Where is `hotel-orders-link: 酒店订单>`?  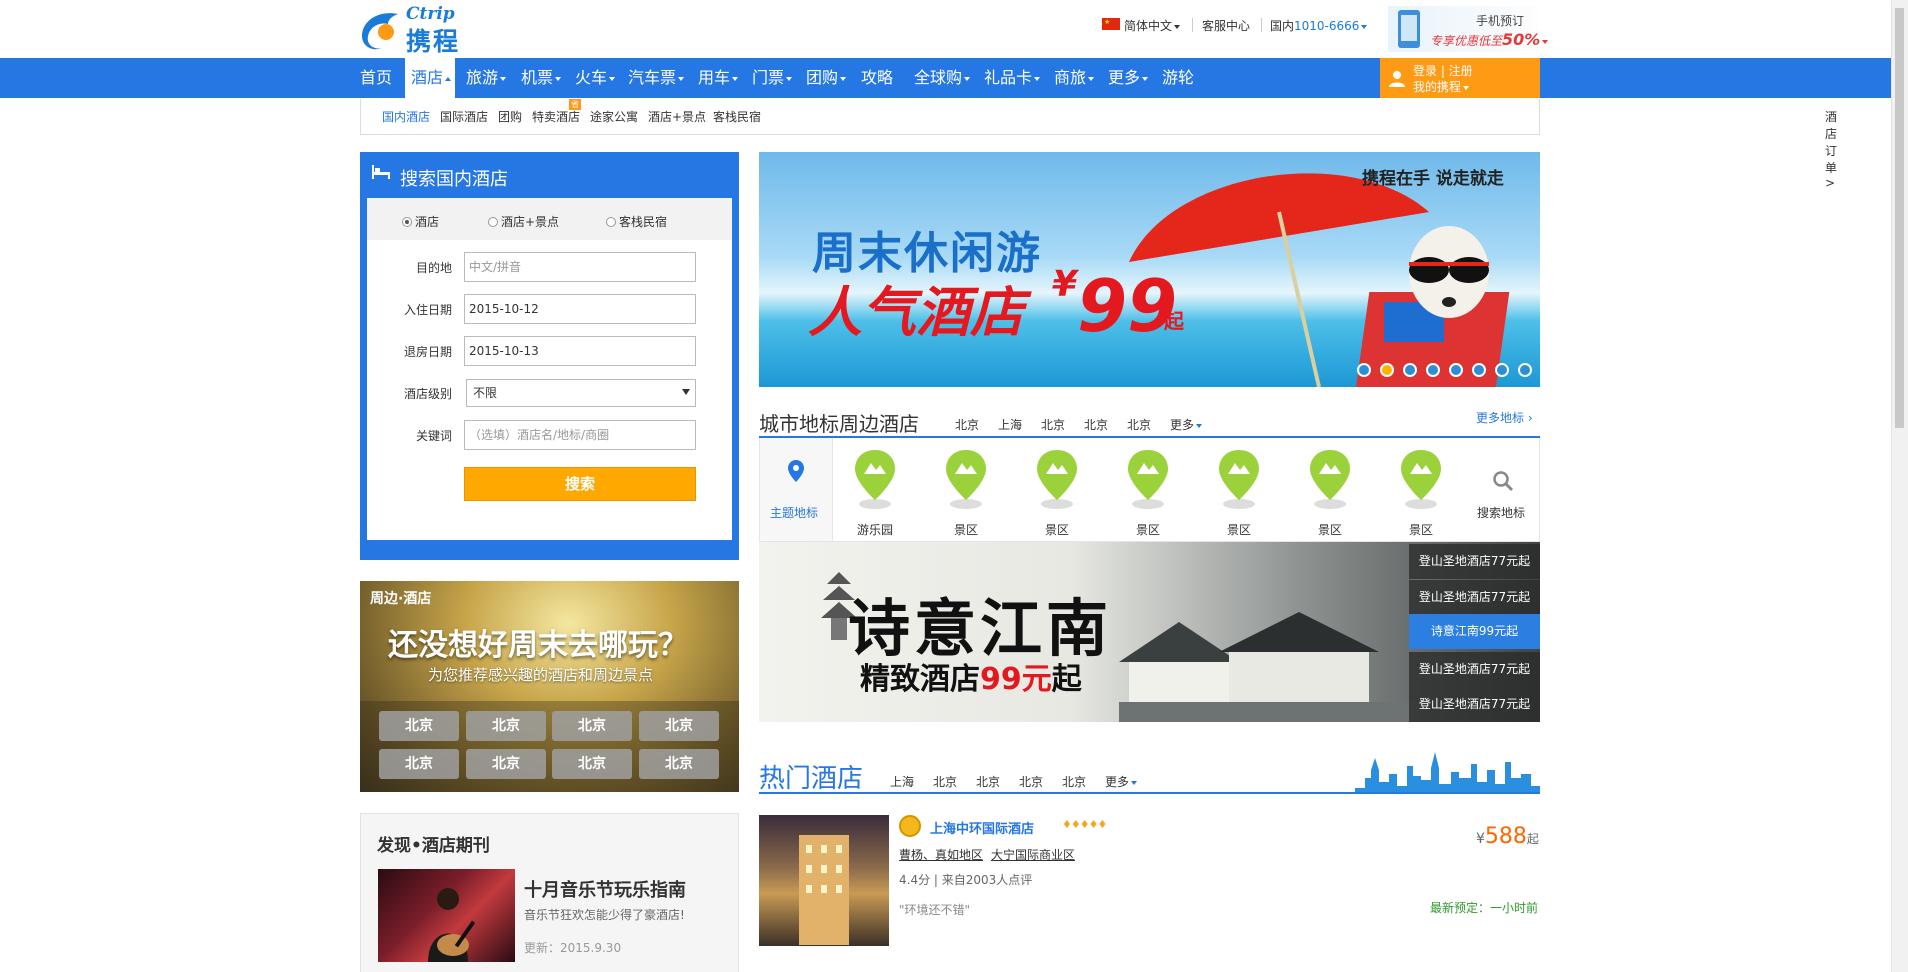 hotel-orders-link: 酒店订单> is located at coordinates (1831, 149).